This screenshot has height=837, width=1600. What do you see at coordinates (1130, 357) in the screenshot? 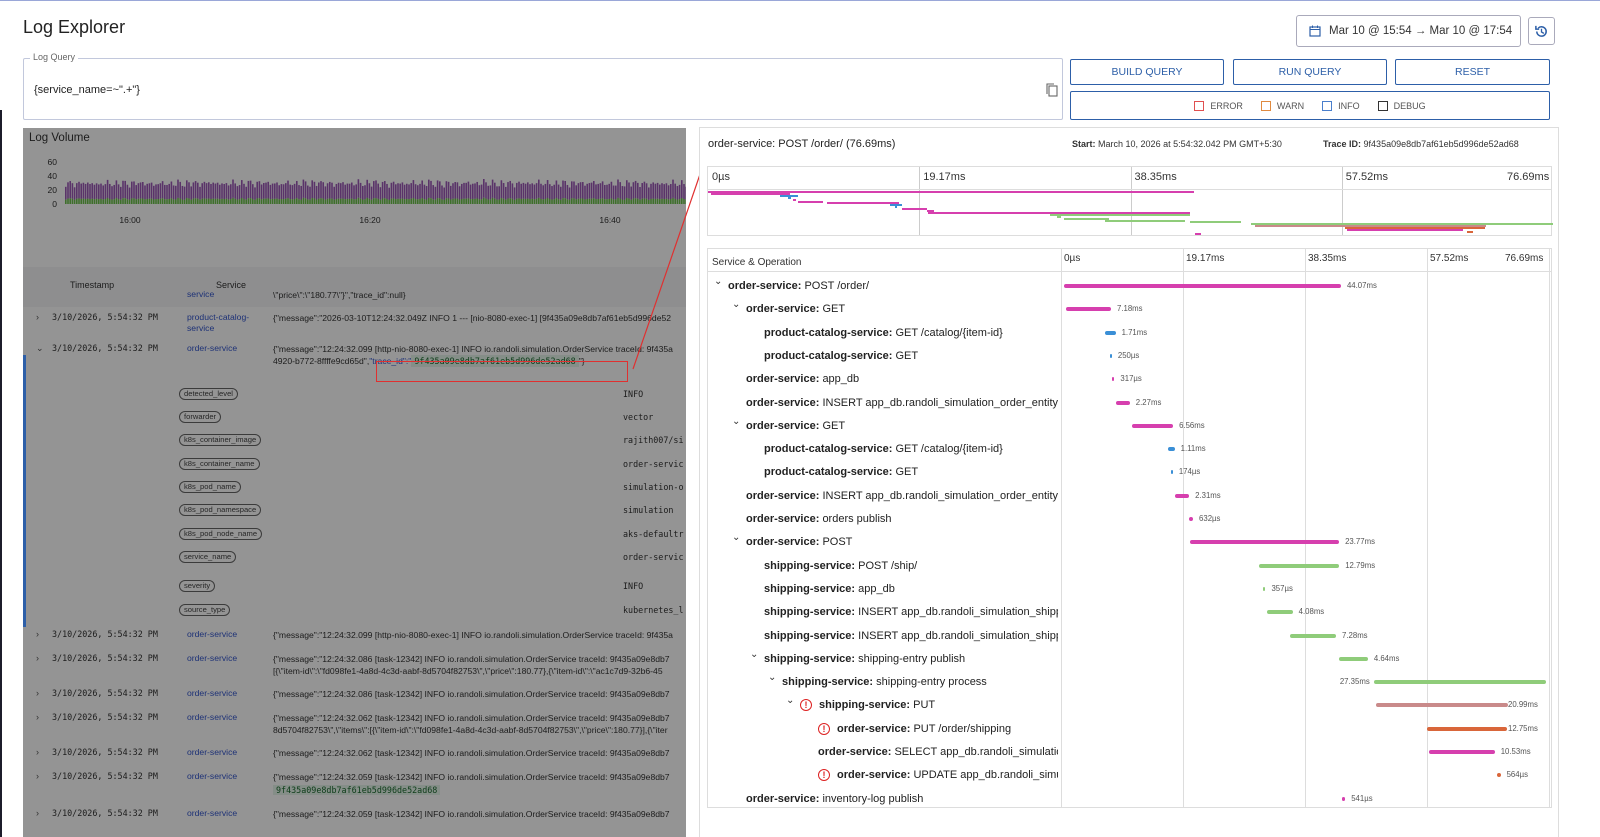
I see `span-row: product-catalog-service: GET 250µs` at bounding box center [1130, 357].